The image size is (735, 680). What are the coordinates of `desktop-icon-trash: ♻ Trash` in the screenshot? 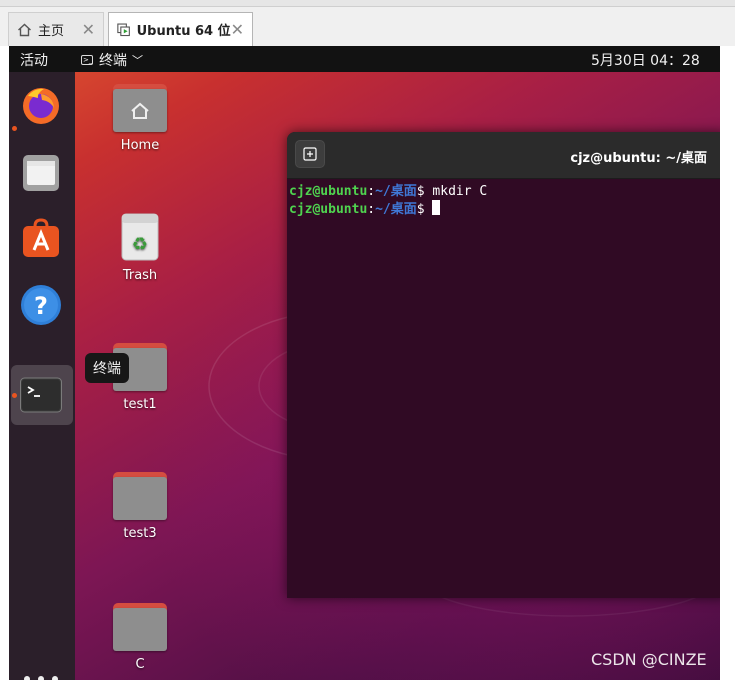 It's located at (140, 246).